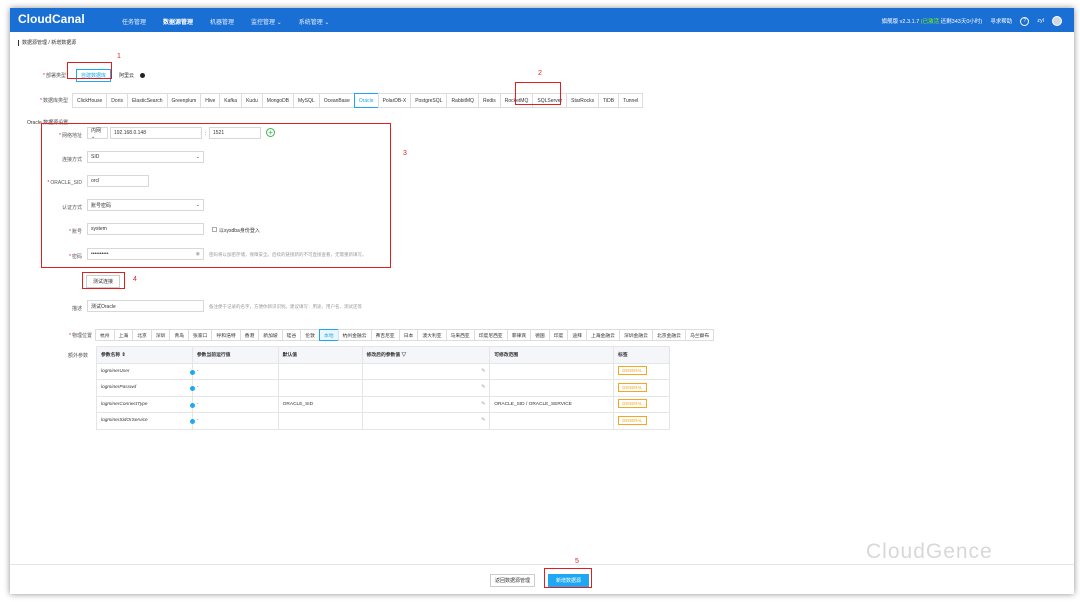  I want to click on region-tab: 香港, so click(249, 335).